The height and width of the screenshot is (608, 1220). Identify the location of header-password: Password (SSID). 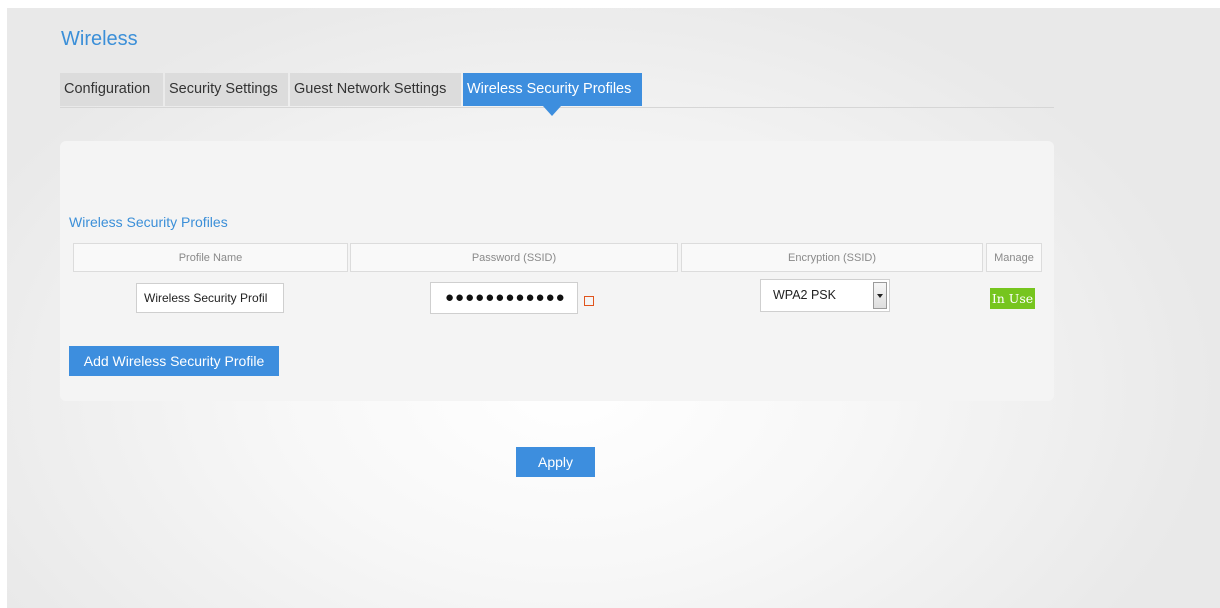
(514, 257).